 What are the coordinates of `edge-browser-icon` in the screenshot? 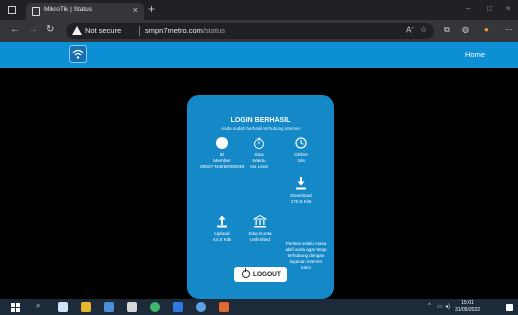 It's located at (155, 307).